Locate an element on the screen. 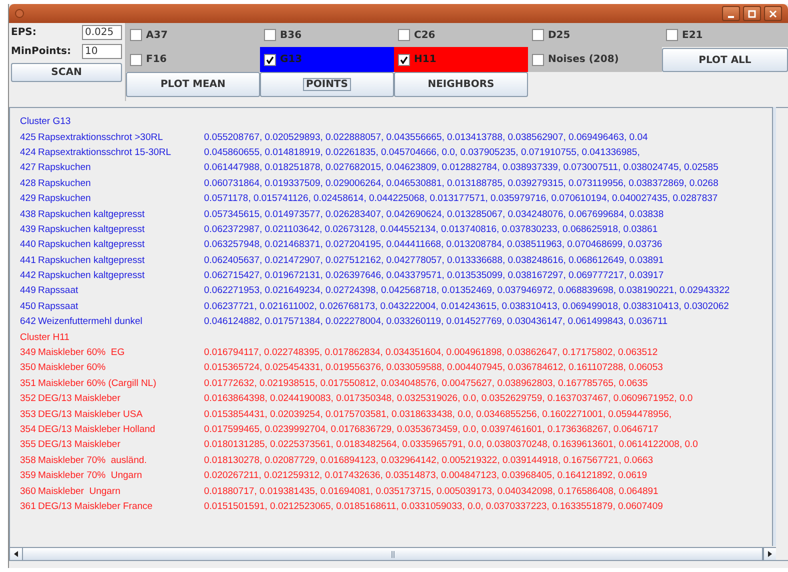 This screenshot has height=572, width=788. input-field: 10 is located at coordinates (102, 51).